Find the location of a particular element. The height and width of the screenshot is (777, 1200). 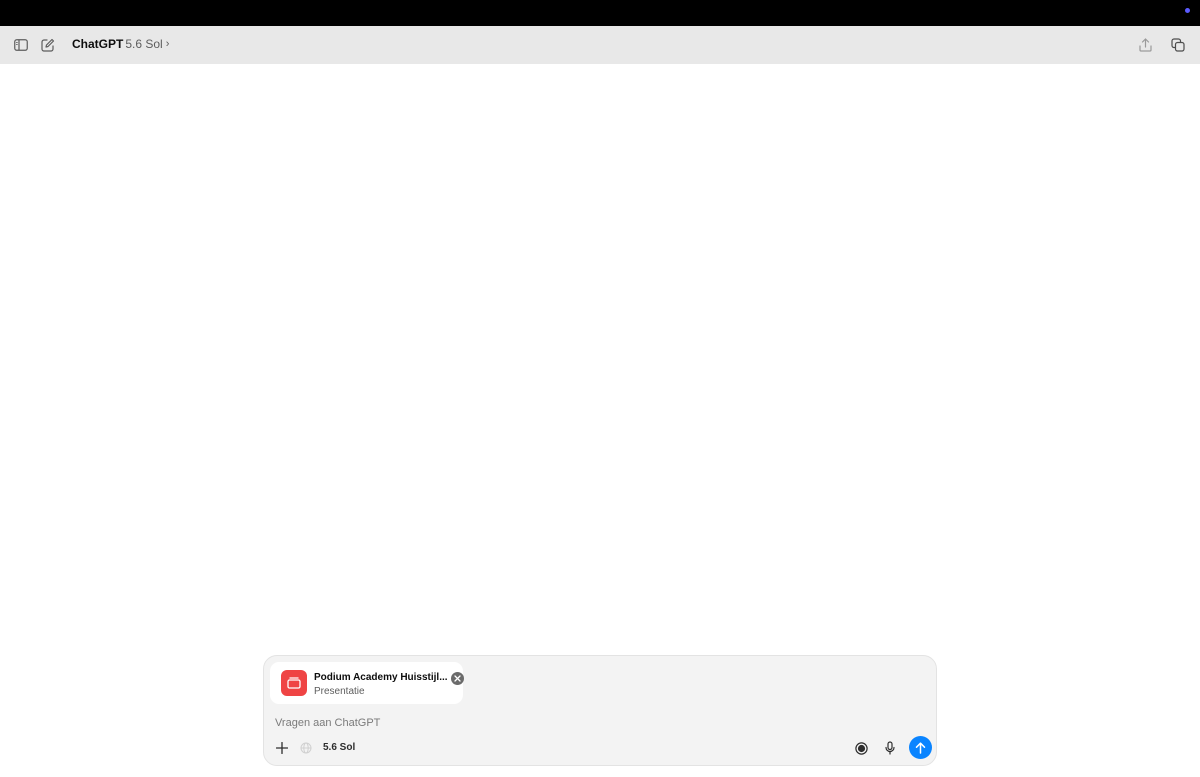

chevron-right-icon: › is located at coordinates (167, 44).